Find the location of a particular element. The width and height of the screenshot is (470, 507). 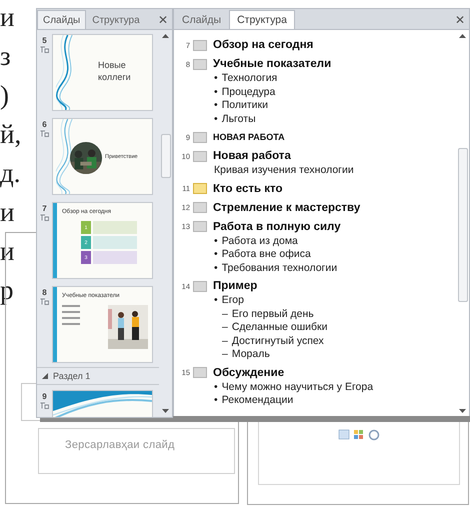

book-text-fragment: з is located at coordinates (5, 56).